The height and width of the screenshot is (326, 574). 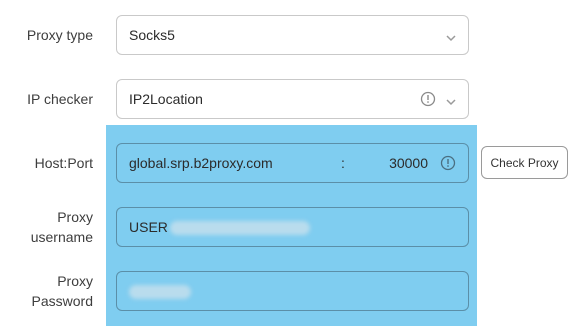 What do you see at coordinates (148, 226) in the screenshot?
I see `proxy-username-value: USER` at bounding box center [148, 226].